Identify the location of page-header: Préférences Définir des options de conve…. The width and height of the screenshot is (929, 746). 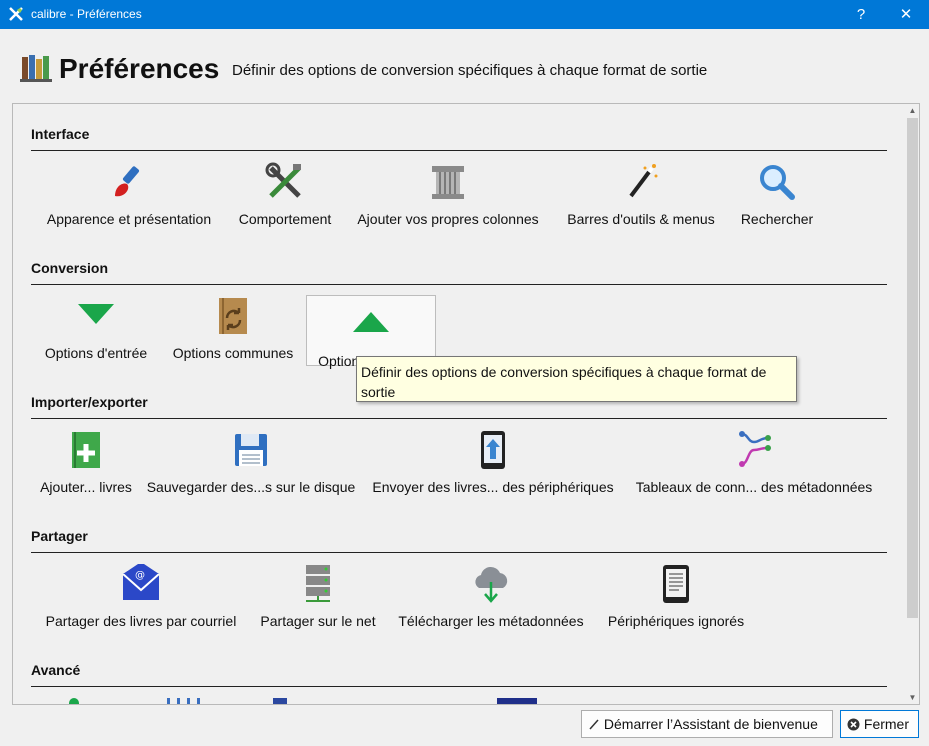
(464, 65).